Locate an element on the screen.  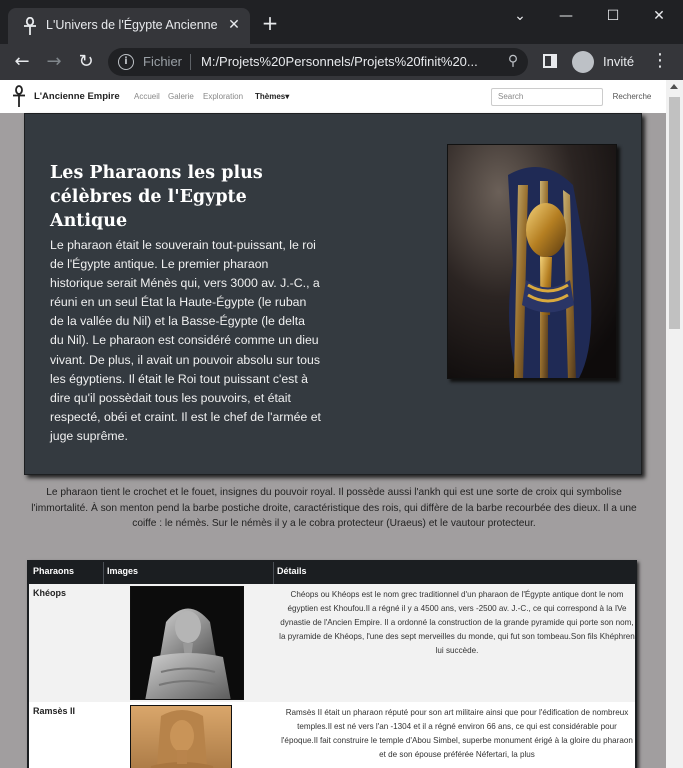
zoom-icon: ⚲ is located at coordinates (513, 62).